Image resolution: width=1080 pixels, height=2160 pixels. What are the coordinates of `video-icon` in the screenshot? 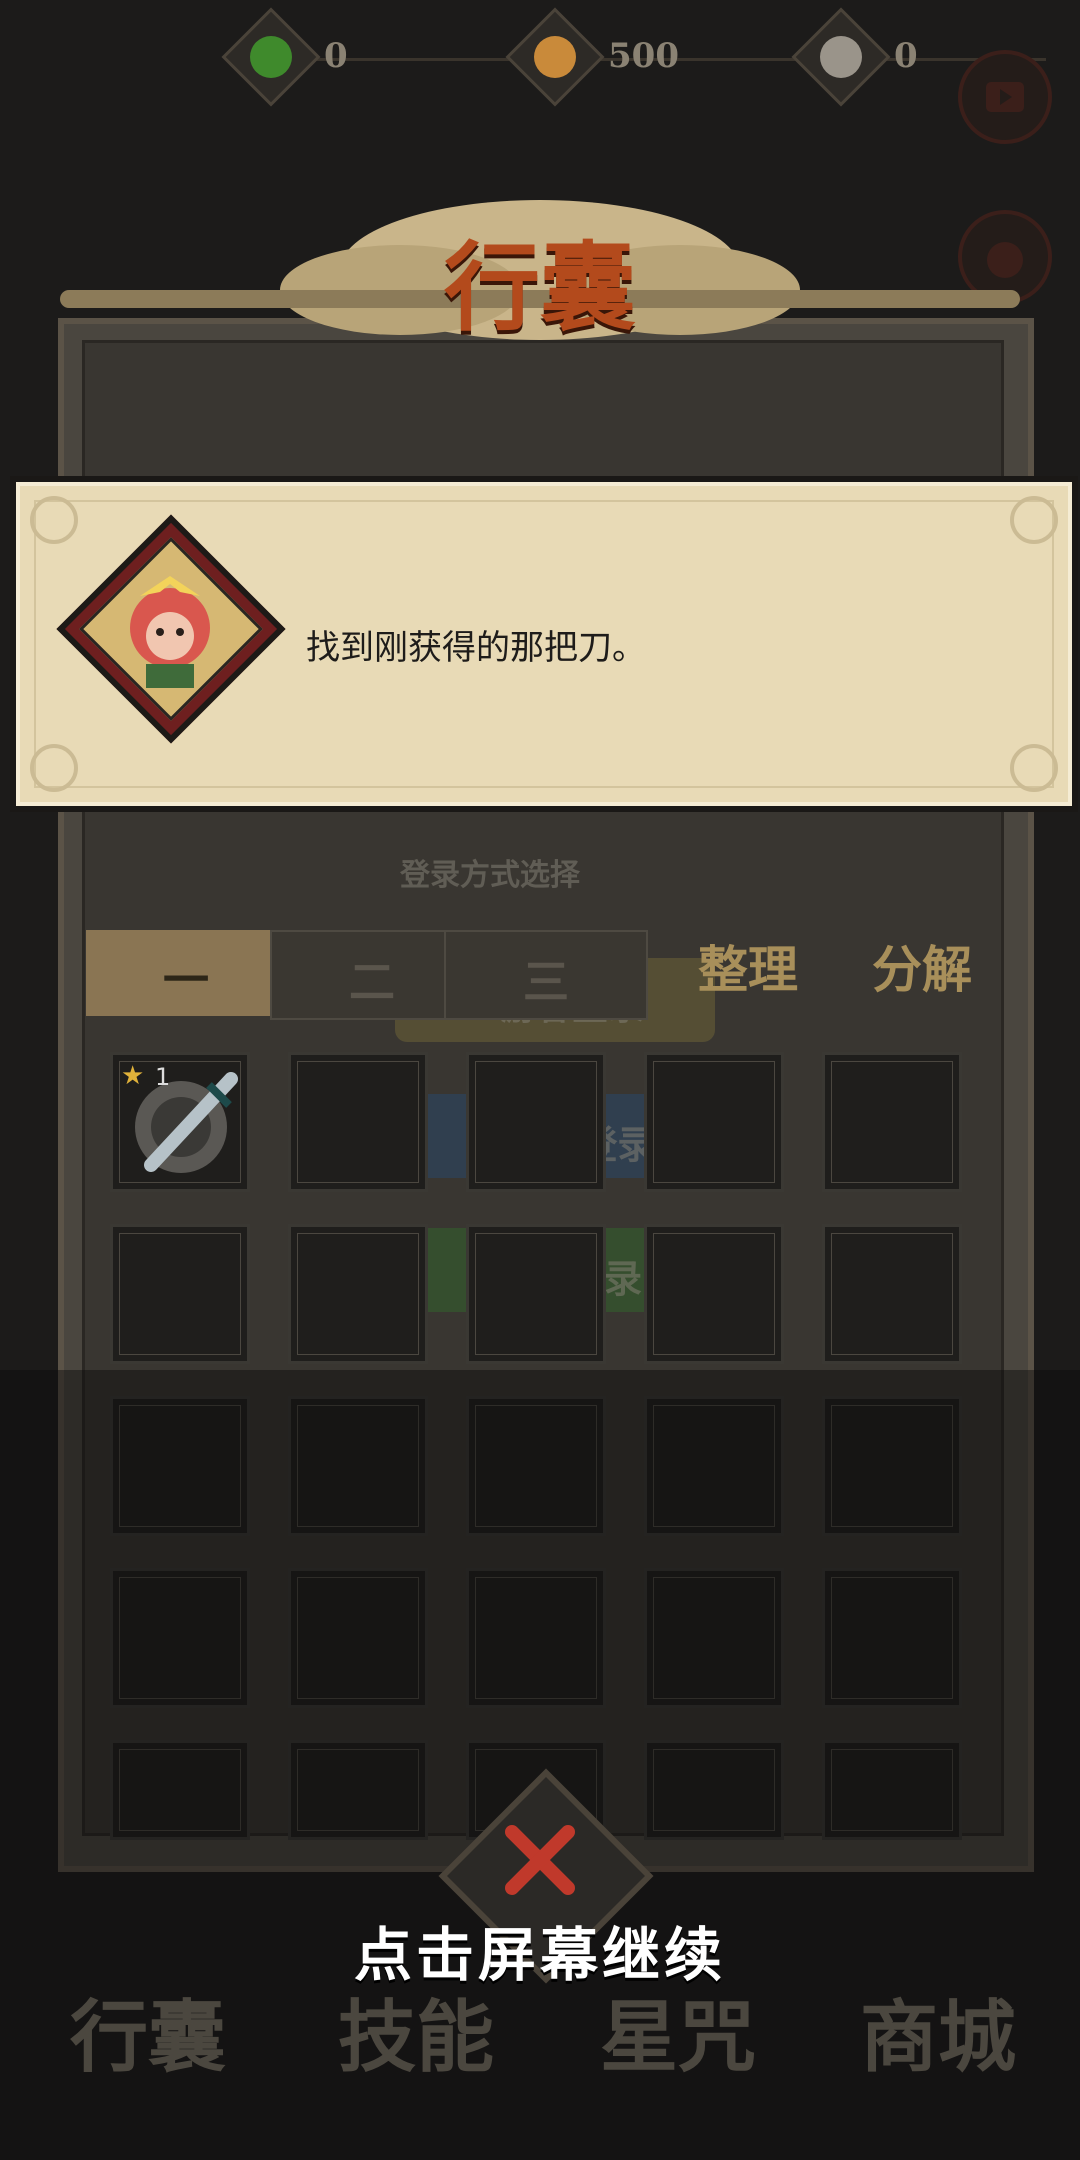 It's located at (1005, 97).